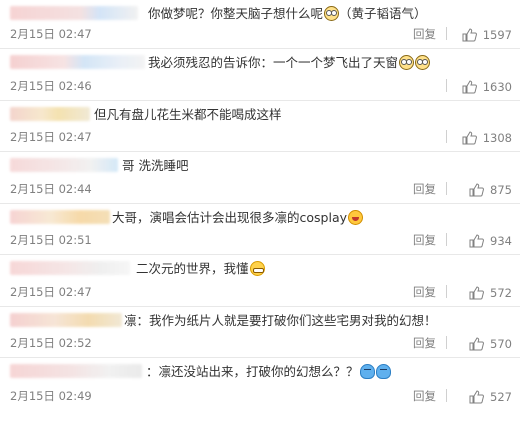  I want to click on like-button: 570, so click(490, 344).